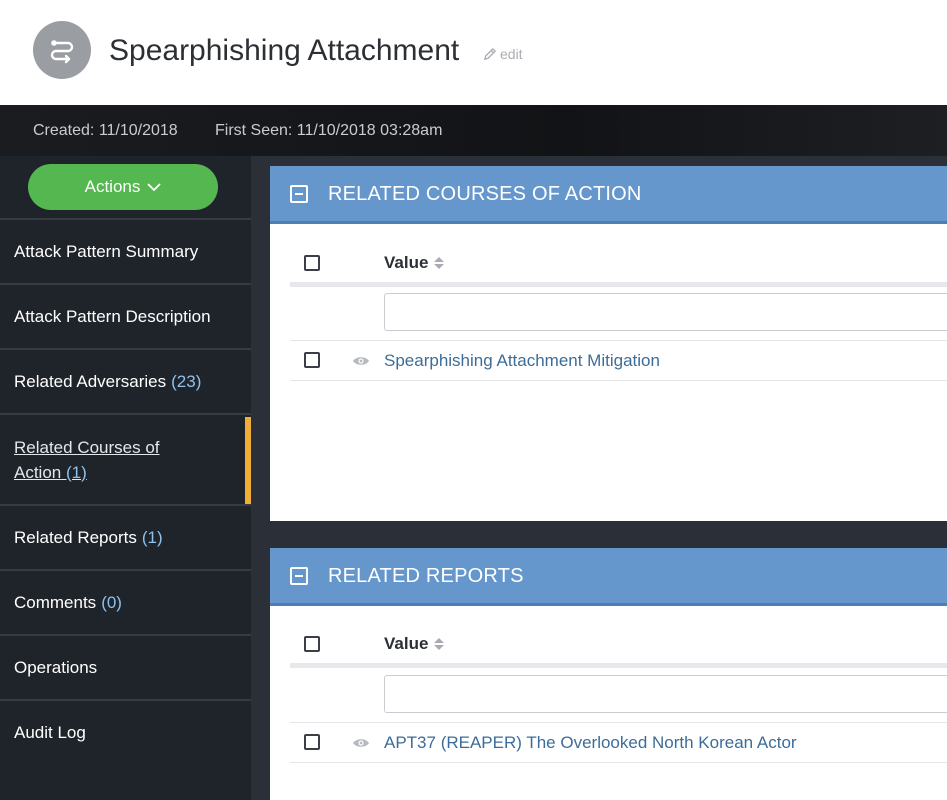 This screenshot has height=800, width=947. What do you see at coordinates (90, 381) in the screenshot?
I see `sidebar-item-label: Related Adversaries` at bounding box center [90, 381].